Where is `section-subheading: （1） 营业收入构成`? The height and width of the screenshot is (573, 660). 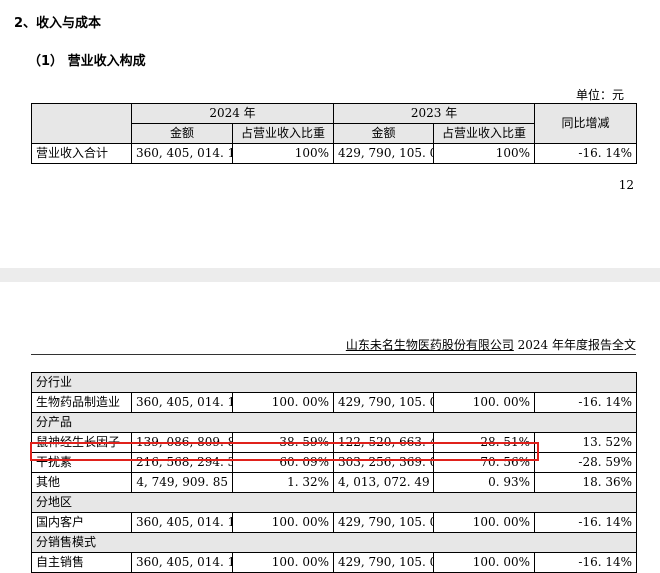 section-subheading: （1） 营业收入构成 is located at coordinates (87, 61).